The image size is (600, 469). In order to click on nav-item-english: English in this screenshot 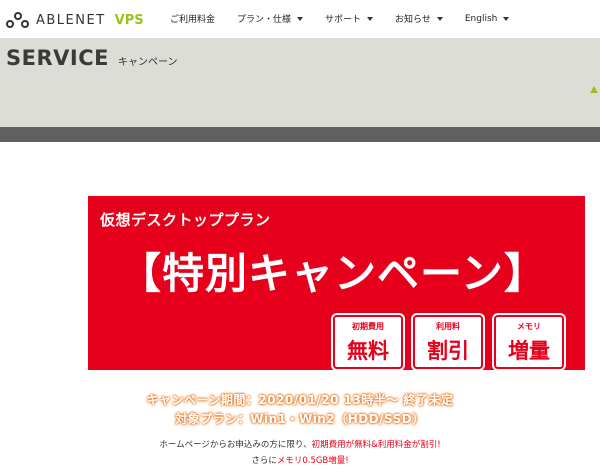, I will do `click(487, 18)`.